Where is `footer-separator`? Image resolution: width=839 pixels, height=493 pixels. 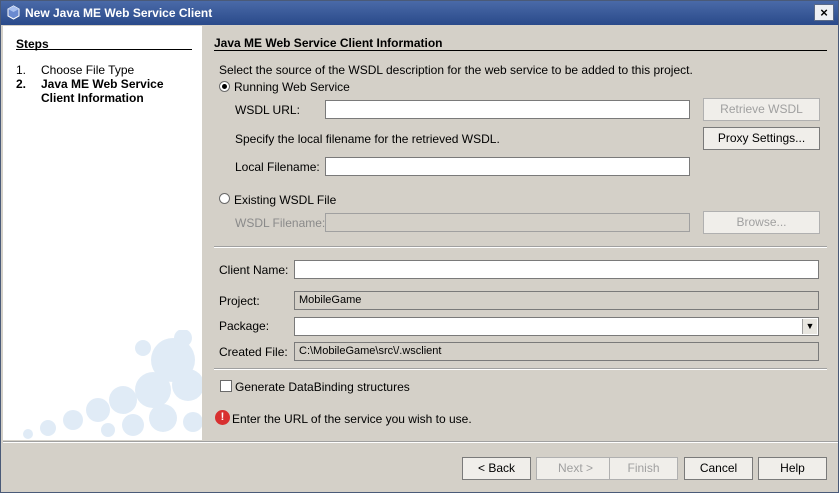 footer-separator is located at coordinates (420, 442).